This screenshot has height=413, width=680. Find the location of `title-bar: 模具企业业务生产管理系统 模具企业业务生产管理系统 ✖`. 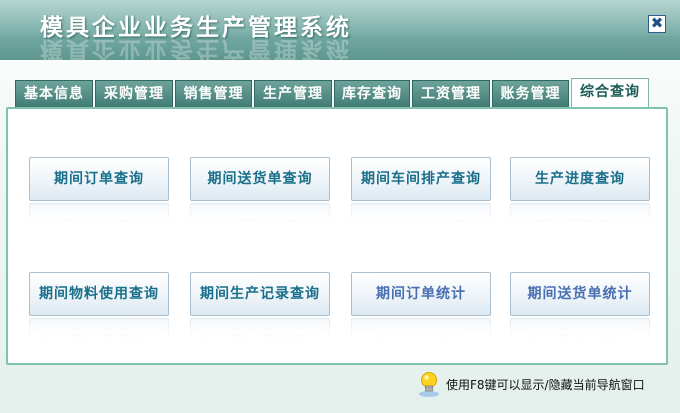

title-bar: 模具企业业务生产管理系统 模具企业业务生产管理系统 ✖ is located at coordinates (340, 30).